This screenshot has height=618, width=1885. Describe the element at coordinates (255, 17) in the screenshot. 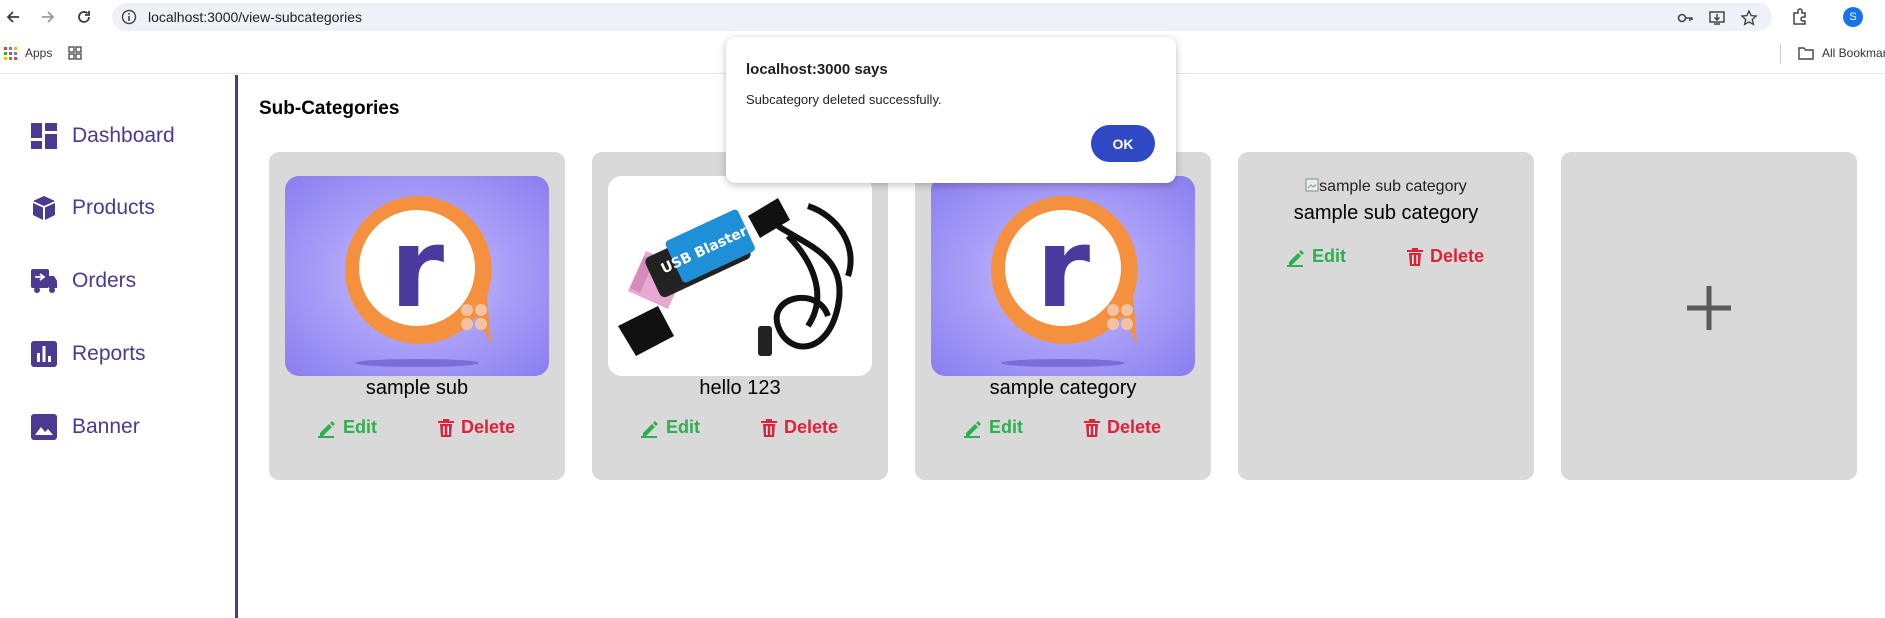

I see `url-text: localhost:3000/view-subcategories` at that location.